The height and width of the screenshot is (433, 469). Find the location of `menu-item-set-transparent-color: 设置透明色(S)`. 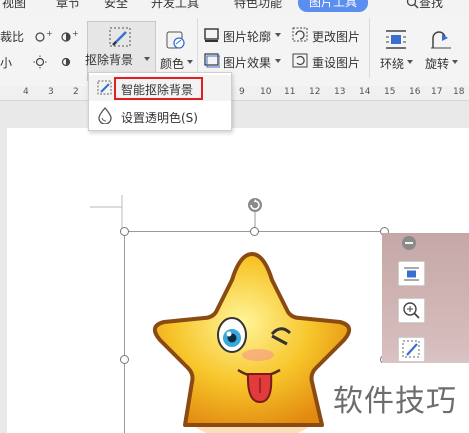

menu-item-set-transparent-color: 设置透明色(S) is located at coordinates (160, 116).